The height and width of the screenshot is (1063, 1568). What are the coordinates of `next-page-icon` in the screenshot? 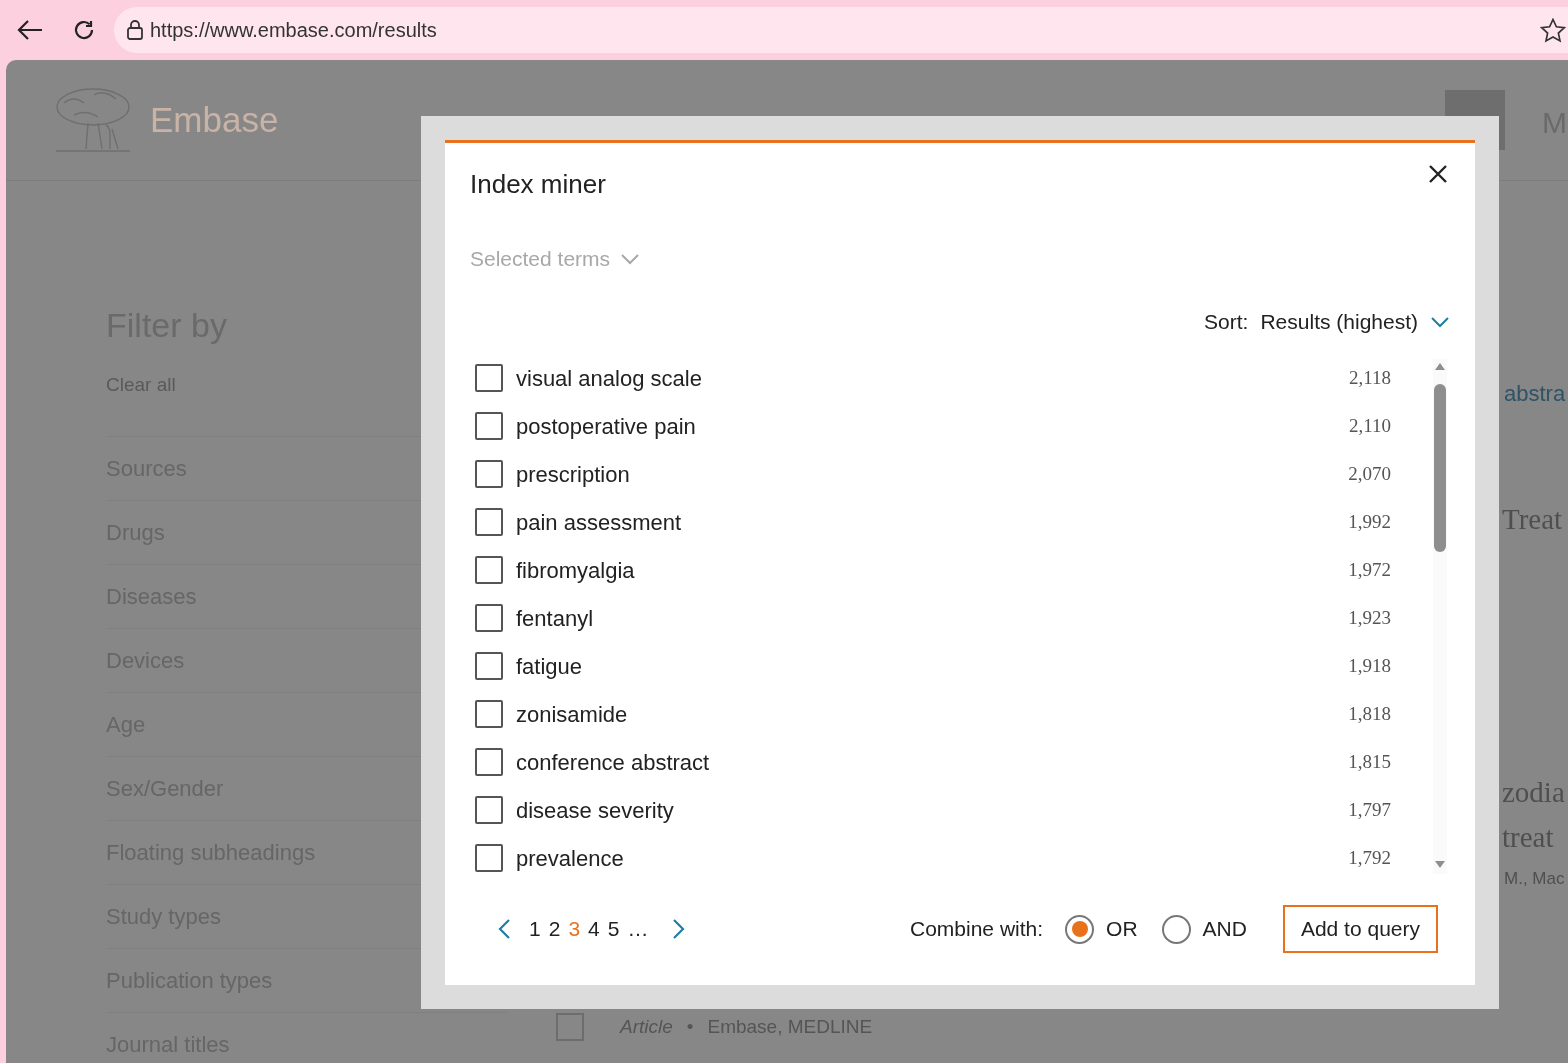 It's located at (679, 929).